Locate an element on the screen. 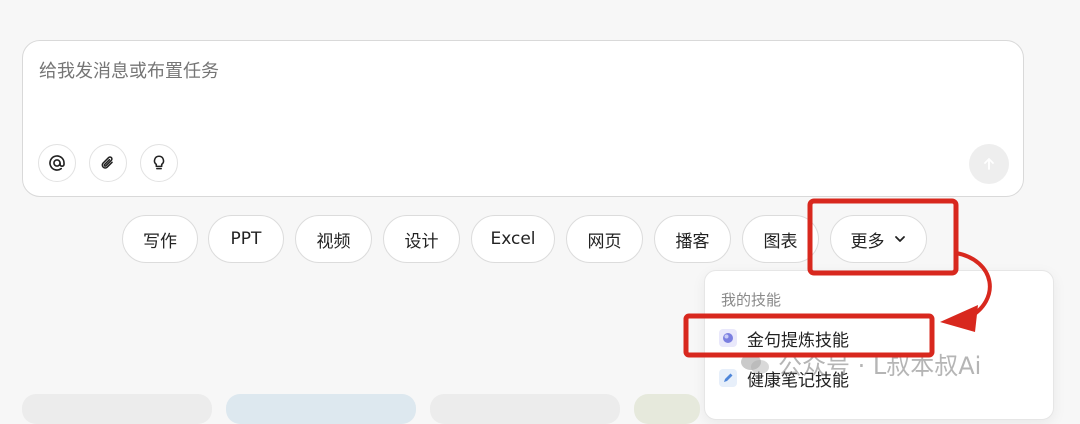 This screenshot has height=424, width=1080. paperclip-icon is located at coordinates (107, 162).